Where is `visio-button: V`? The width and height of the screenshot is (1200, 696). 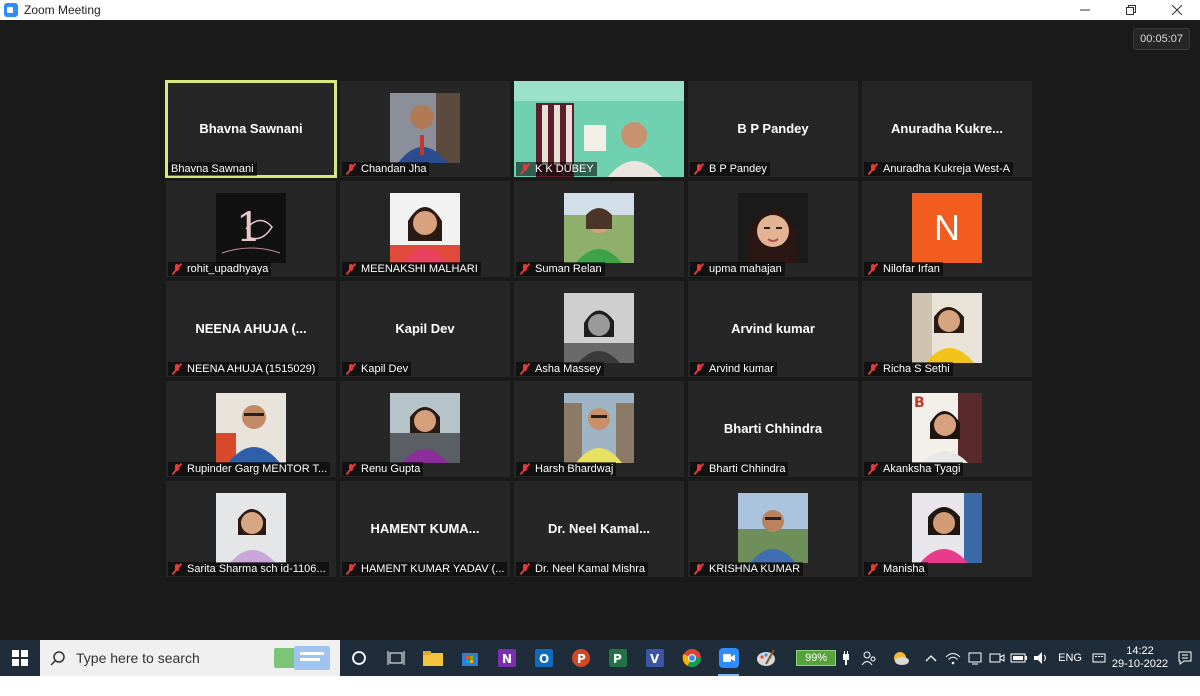 visio-button: V is located at coordinates (654, 658).